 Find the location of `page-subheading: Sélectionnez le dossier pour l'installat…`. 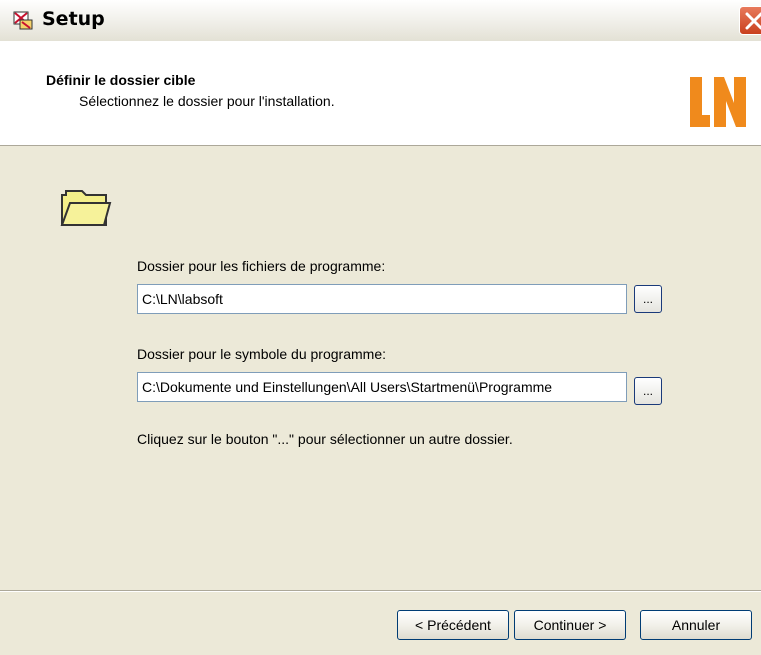

page-subheading: Sélectionnez le dossier pour l'installat… is located at coordinates (207, 101).